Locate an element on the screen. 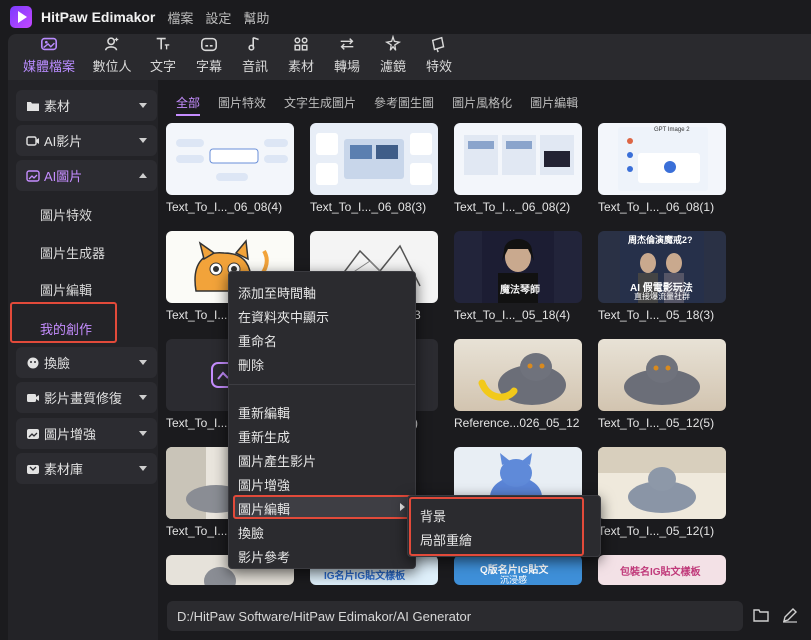  menu-image-edit: 圖片編輯 is located at coordinates (264, 508).